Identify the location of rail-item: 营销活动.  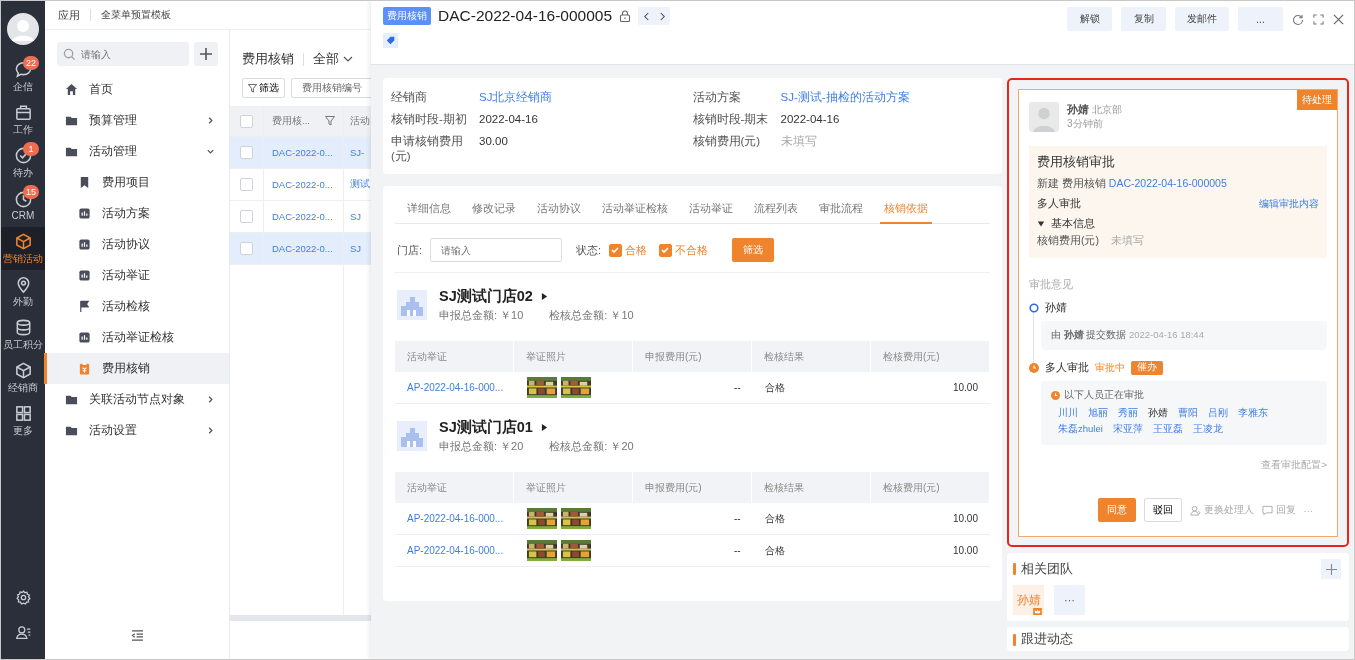
(23, 248).